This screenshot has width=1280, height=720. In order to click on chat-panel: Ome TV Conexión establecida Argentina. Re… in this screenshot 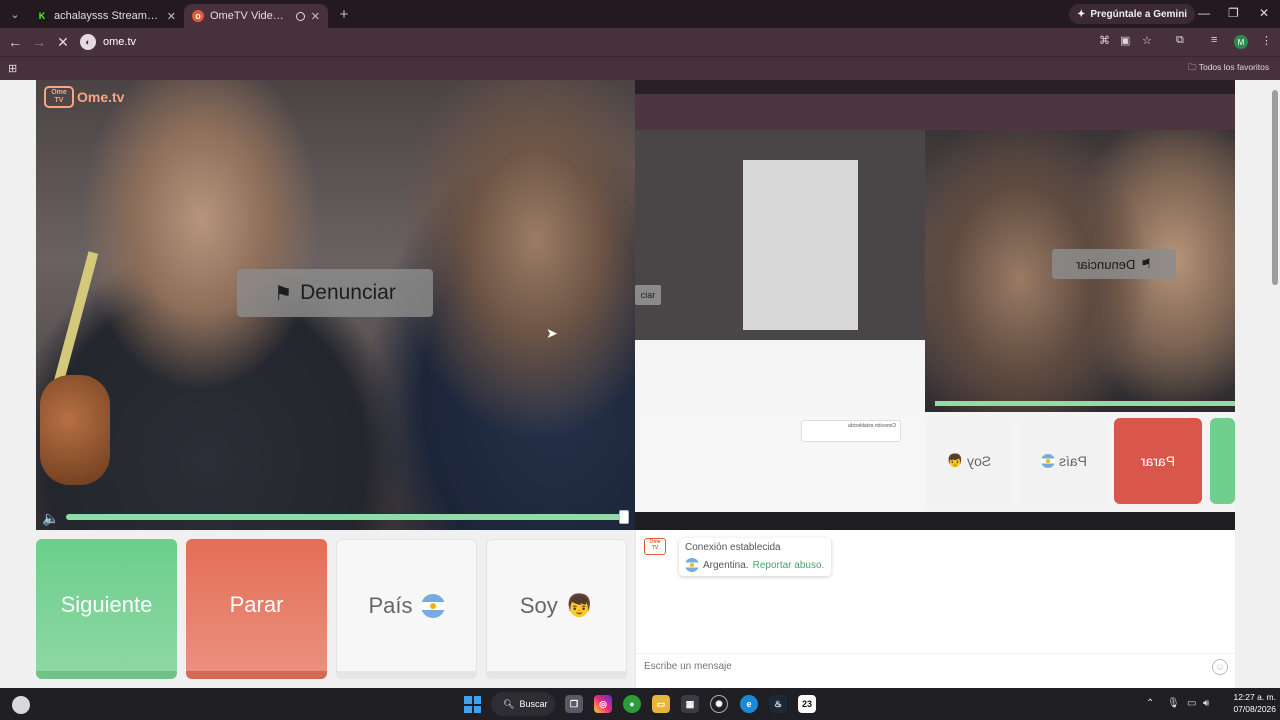, I will do `click(935, 609)`.